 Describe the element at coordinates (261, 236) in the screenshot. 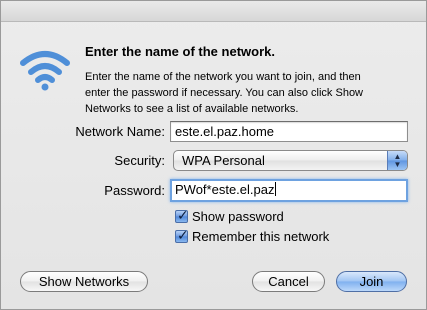

I see `remember-network-label: Remember this network` at that location.